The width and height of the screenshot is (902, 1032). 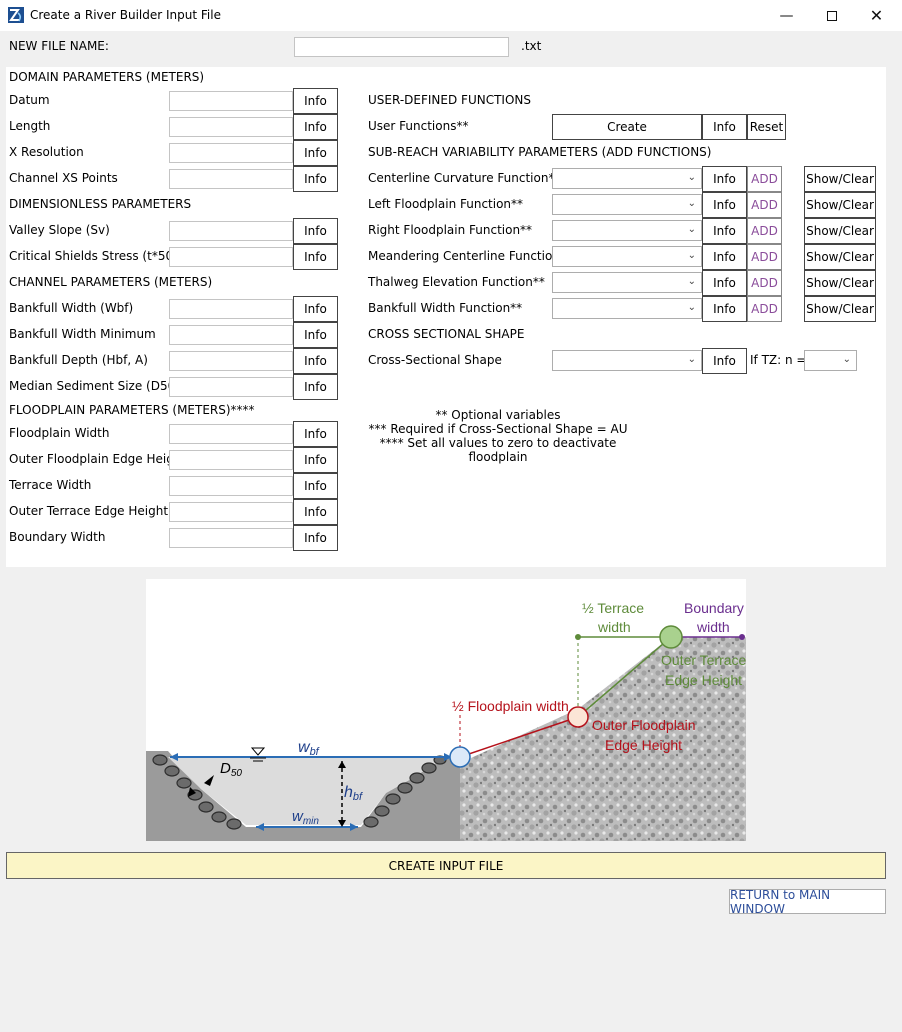 What do you see at coordinates (231, 361) in the screenshot?
I see `bankfull-depth-input` at bounding box center [231, 361].